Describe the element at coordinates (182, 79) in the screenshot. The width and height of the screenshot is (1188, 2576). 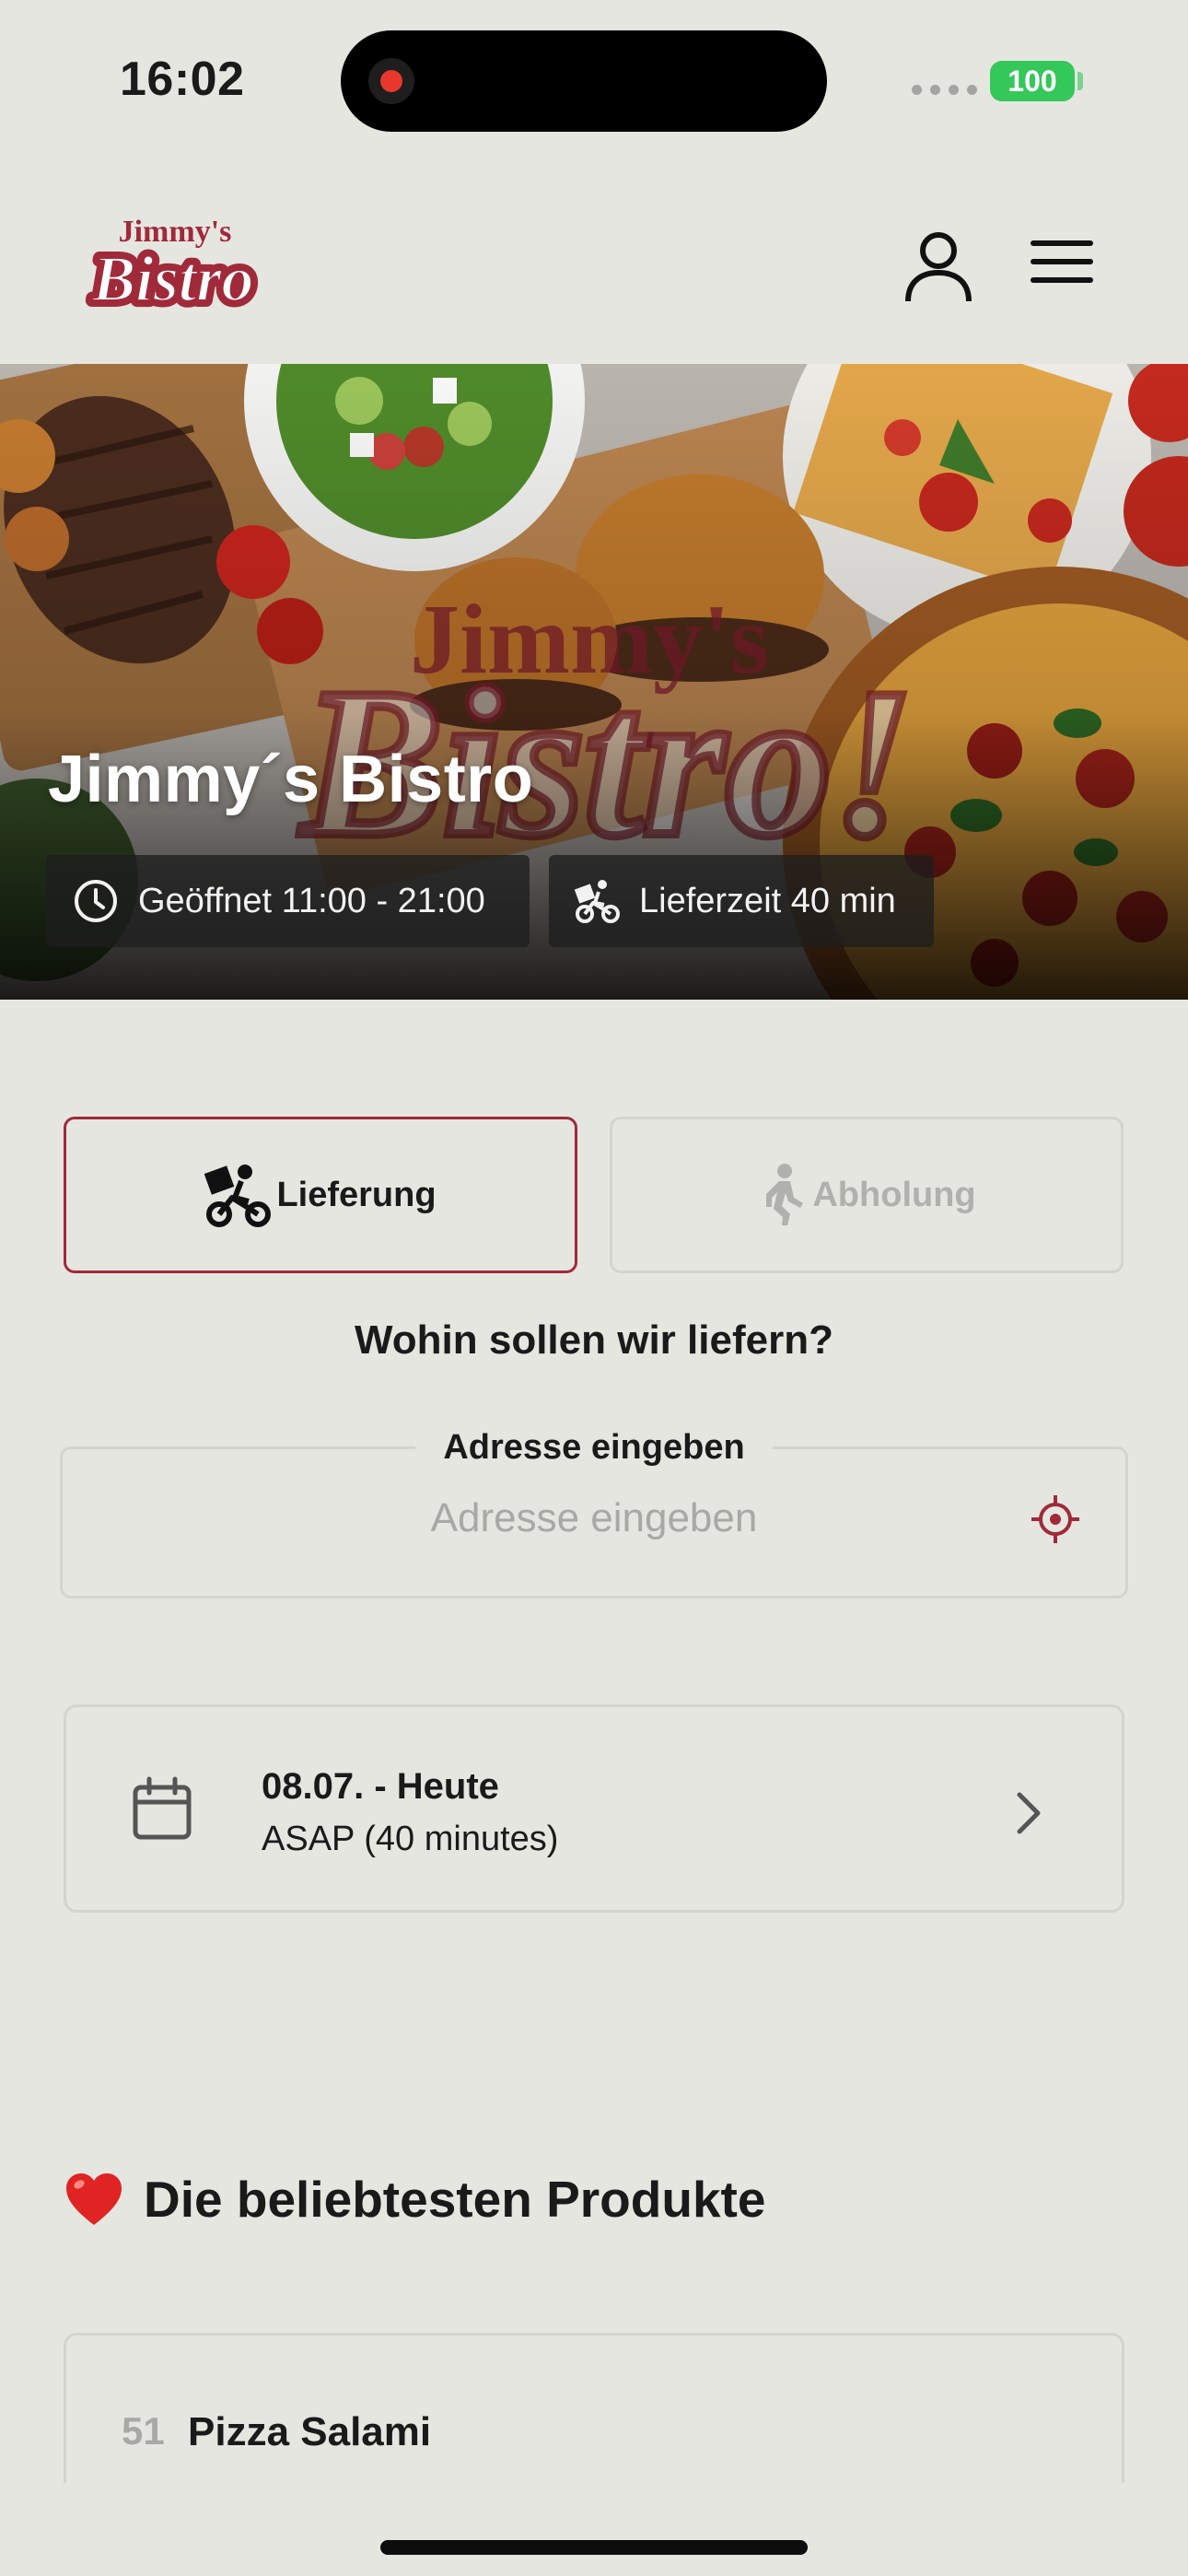
I see `status-time: 16:02` at that location.